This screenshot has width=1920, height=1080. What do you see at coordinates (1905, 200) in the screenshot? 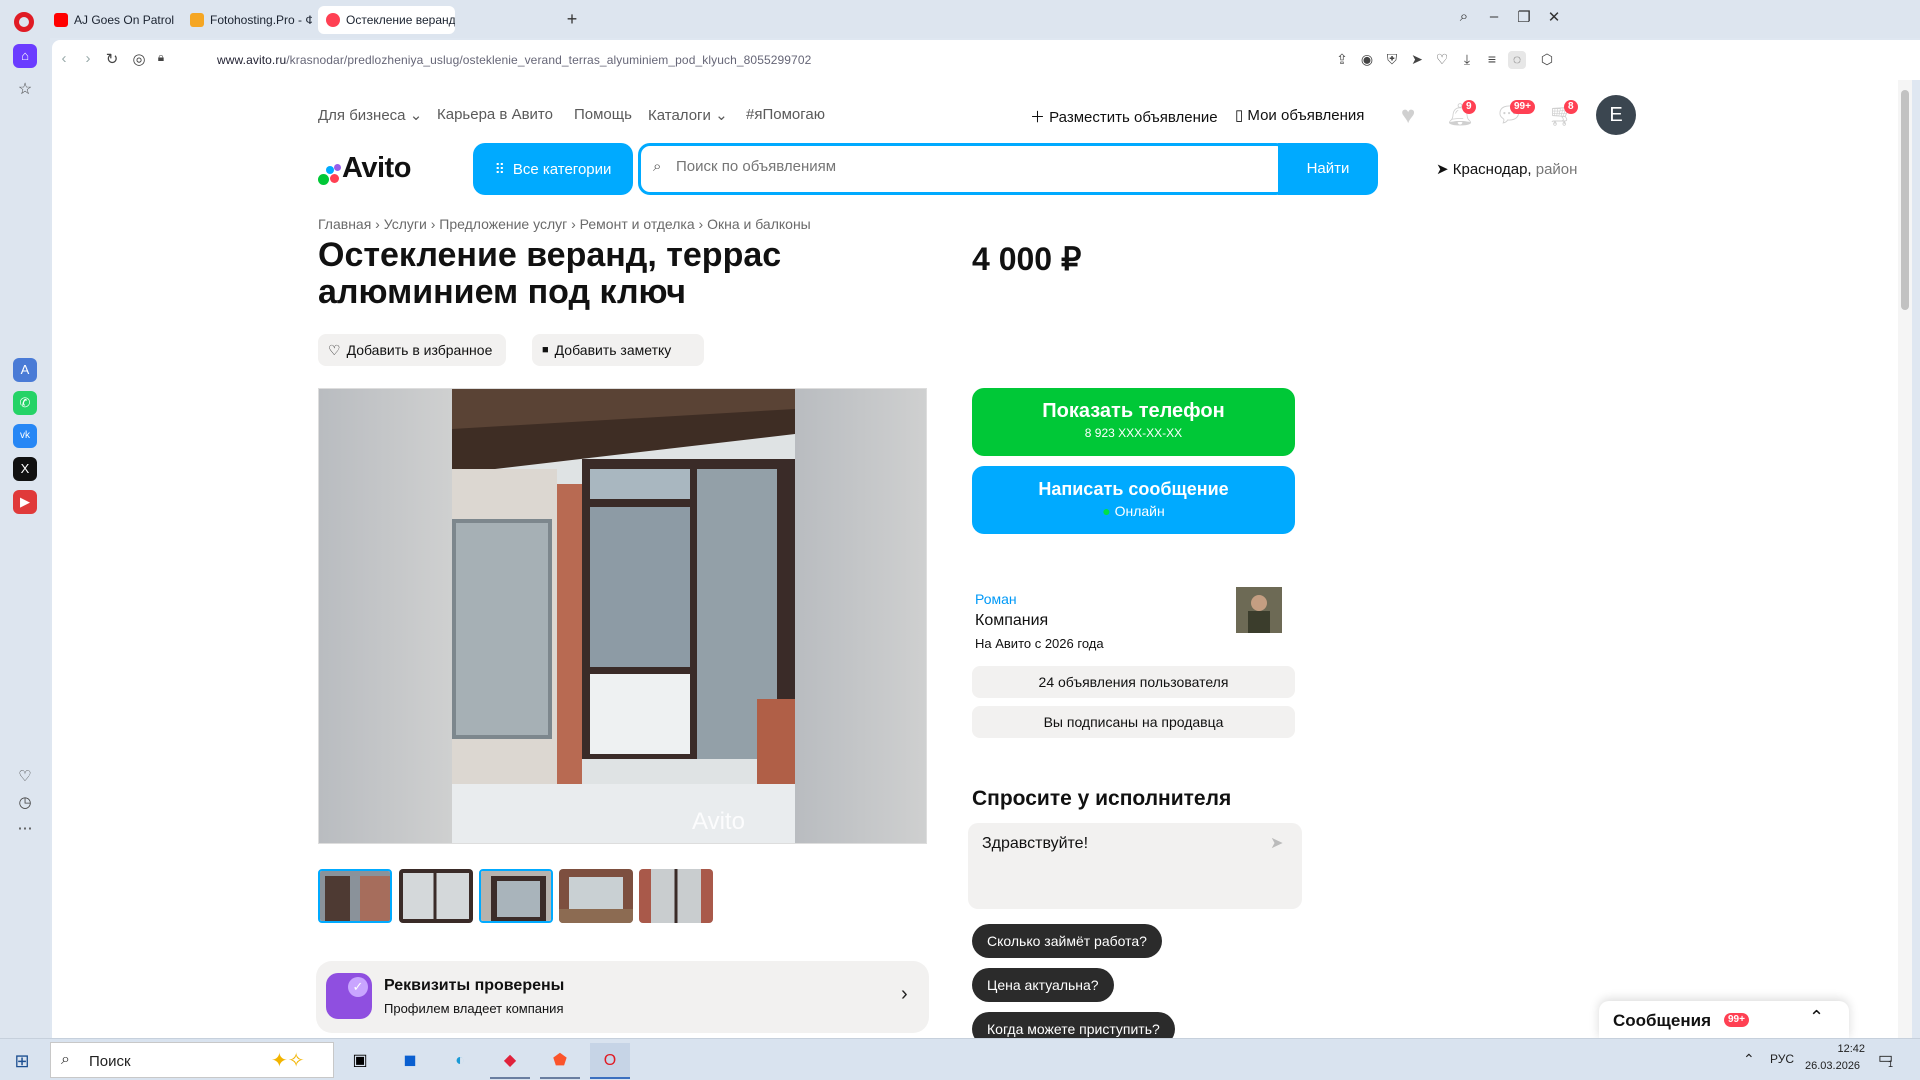
I see `scroll-thumb` at bounding box center [1905, 200].